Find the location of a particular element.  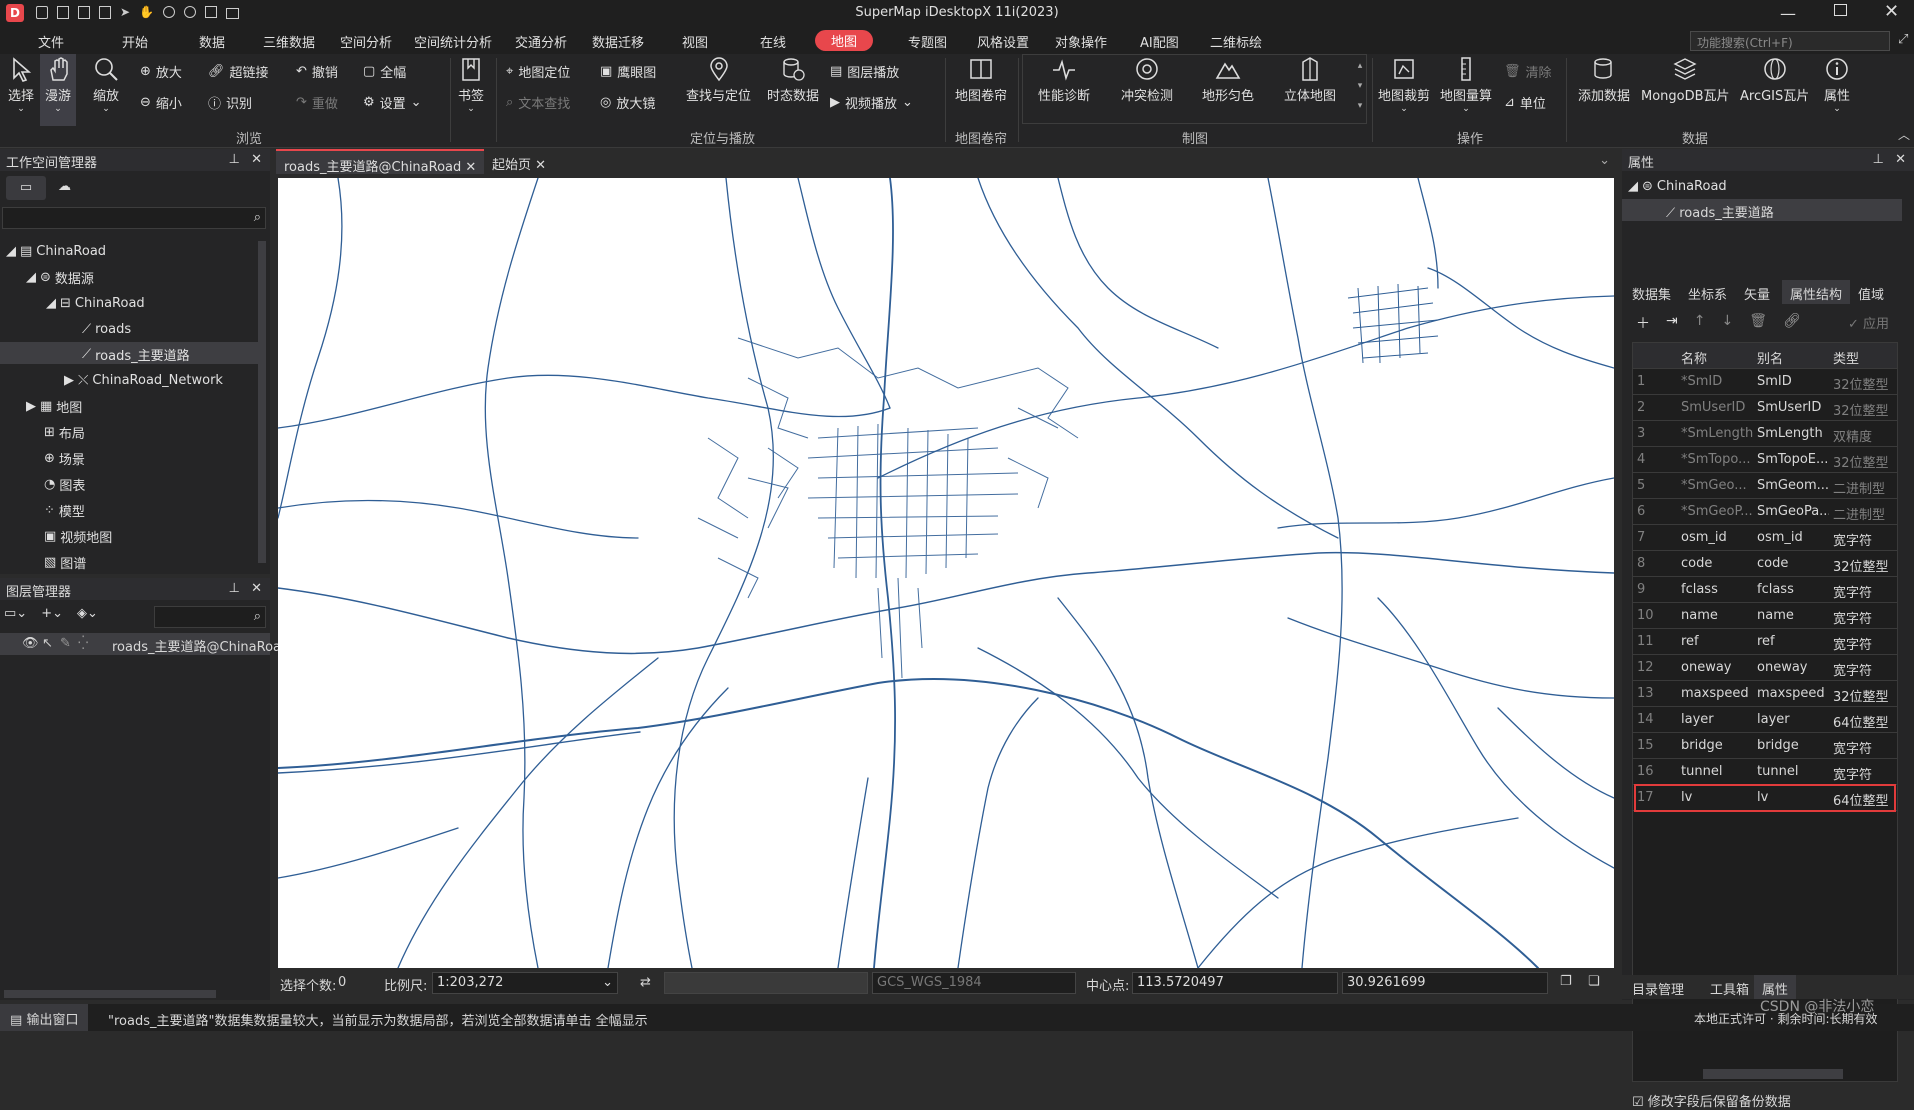

video-play-button: ▶ 视频播放 ⌄ is located at coordinates (871, 102).